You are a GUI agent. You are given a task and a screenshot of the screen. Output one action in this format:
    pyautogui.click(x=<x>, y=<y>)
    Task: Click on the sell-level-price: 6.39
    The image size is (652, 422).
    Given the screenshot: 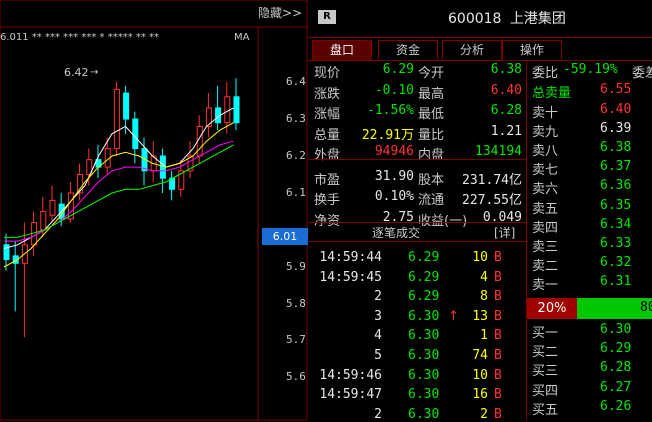 What is the action you would take?
    pyautogui.click(x=615, y=128)
    